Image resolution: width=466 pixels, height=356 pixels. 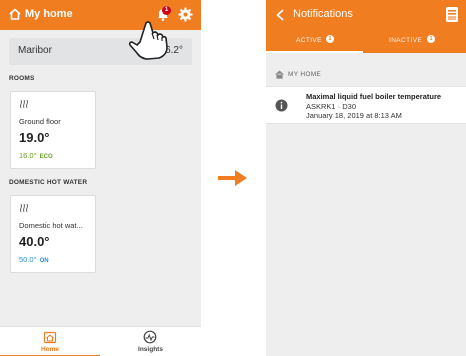 I want to click on group-label: MY HOME, so click(x=305, y=74).